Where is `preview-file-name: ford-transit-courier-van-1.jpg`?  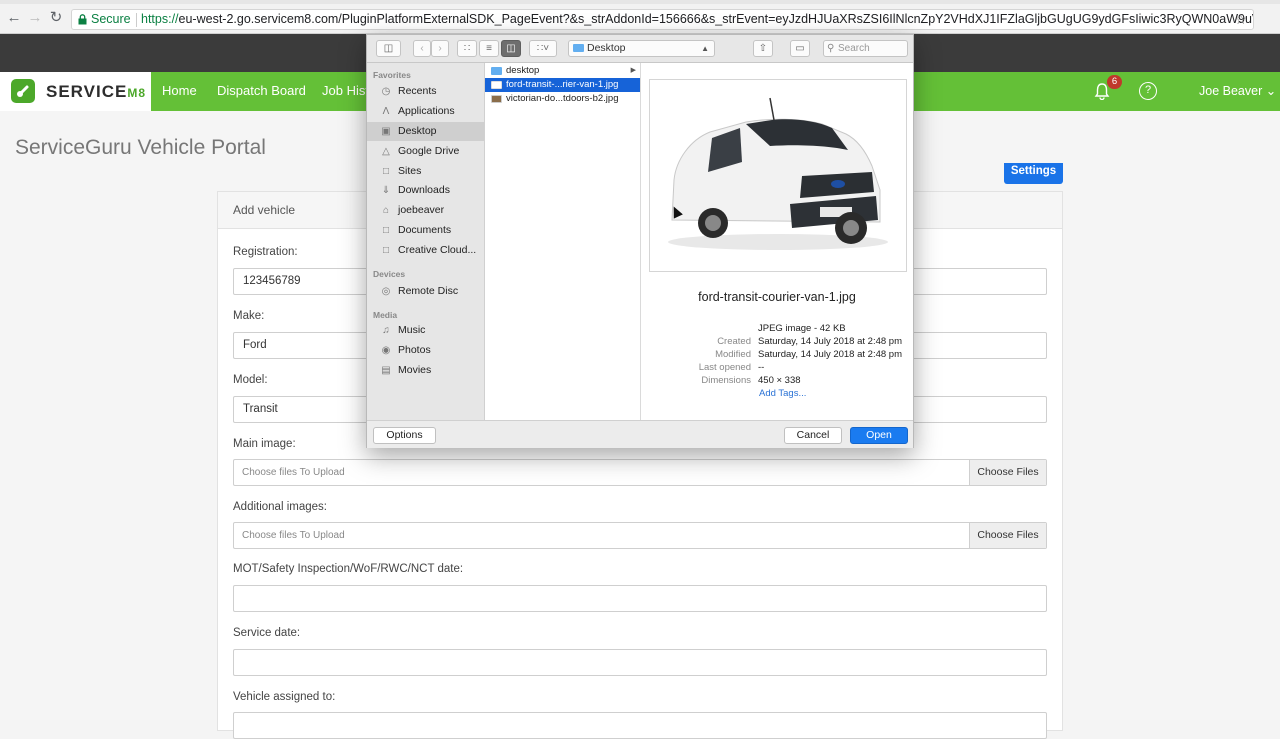 preview-file-name: ford-transit-courier-van-1.jpg is located at coordinates (777, 297).